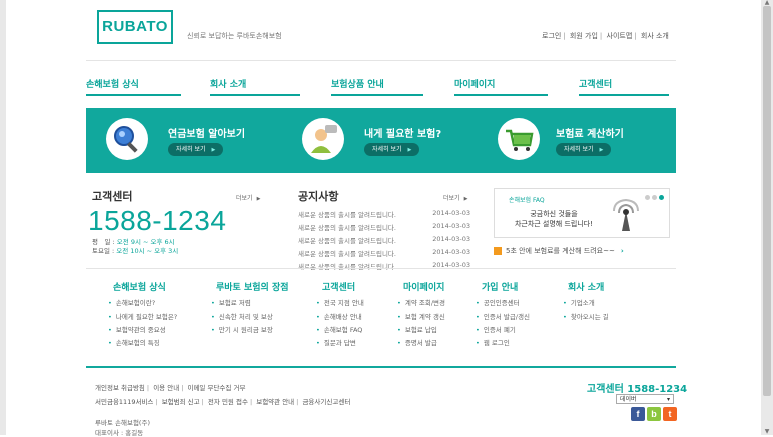 The width and height of the screenshot is (773, 437). I want to click on banner-button-label: 자세히 보기, so click(579, 149).